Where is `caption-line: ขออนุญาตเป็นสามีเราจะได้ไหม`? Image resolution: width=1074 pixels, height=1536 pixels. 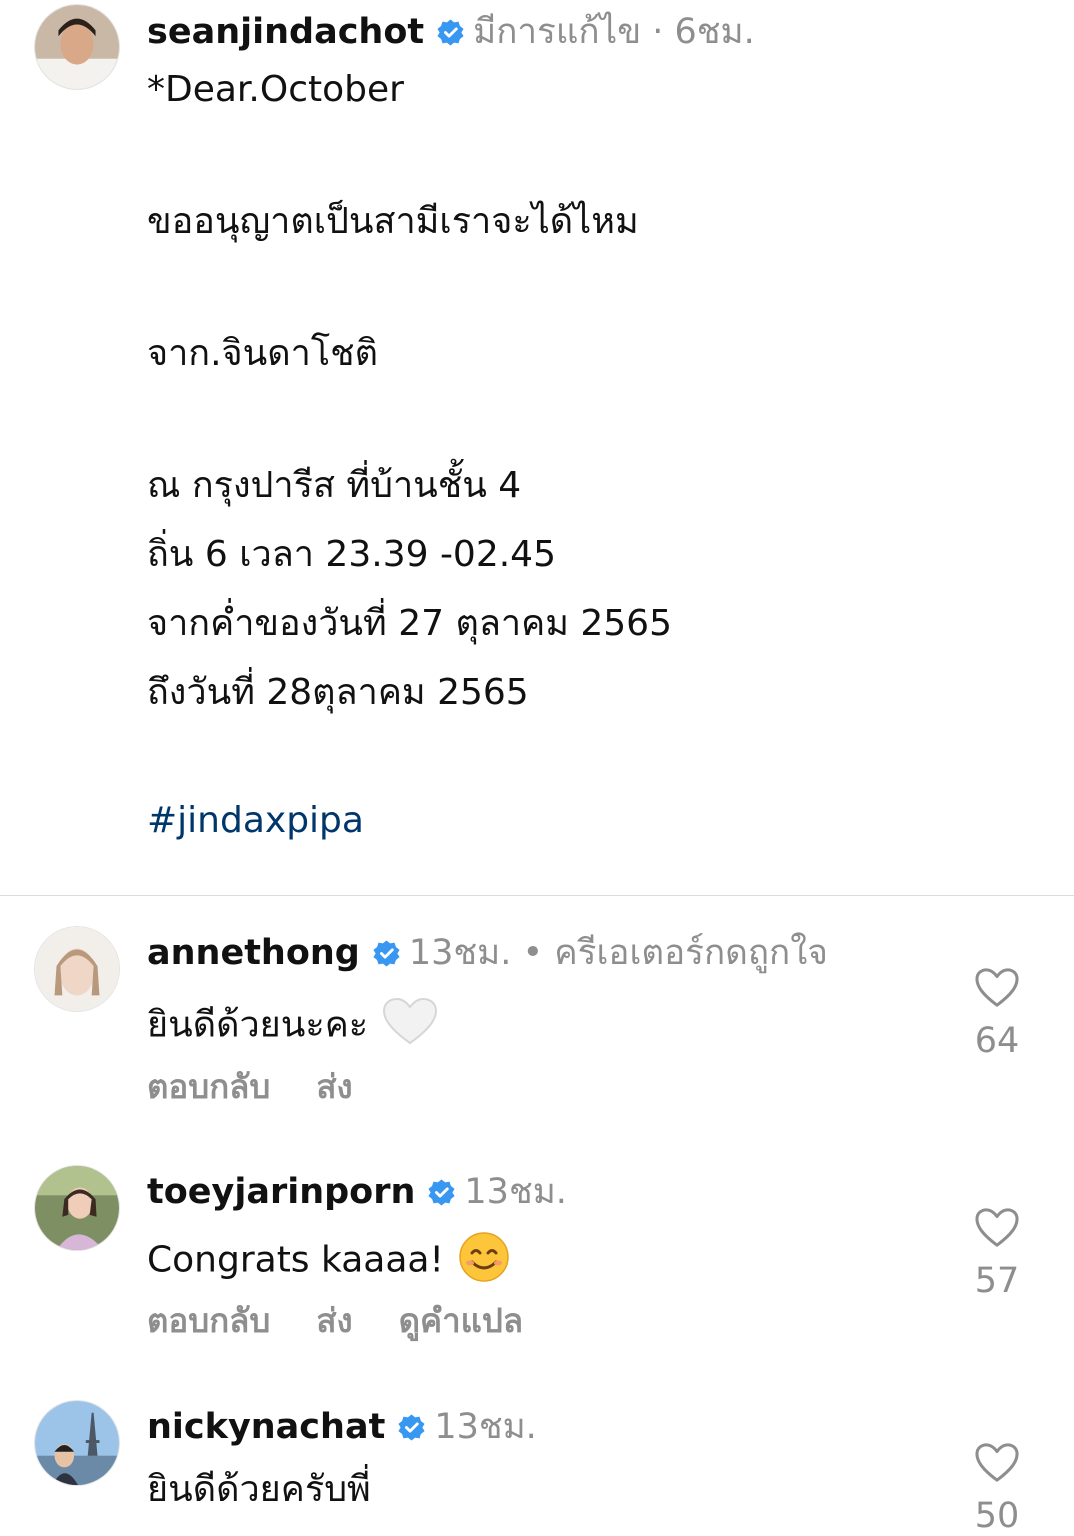
caption-line: ขออนุญาตเป็นสามีเราจะได้ไหม is located at coordinates (393, 221).